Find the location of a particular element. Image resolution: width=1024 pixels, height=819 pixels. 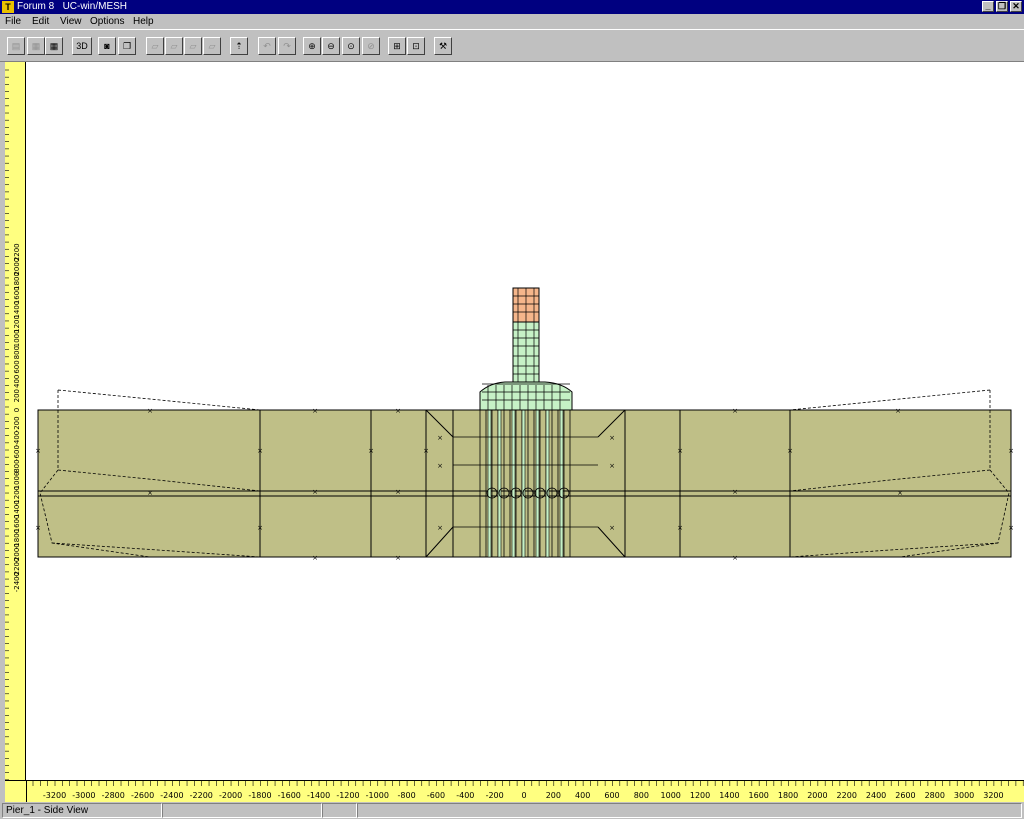

hruler-label: -1800 is located at coordinates (259, 795).